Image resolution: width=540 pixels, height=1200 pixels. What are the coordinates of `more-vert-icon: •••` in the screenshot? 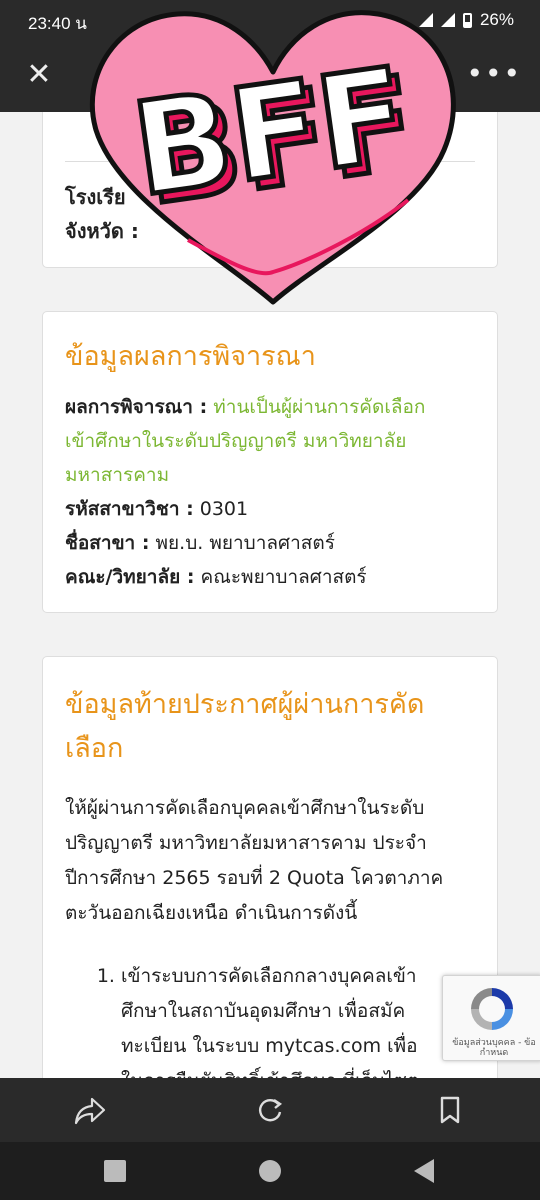 It's located at (494, 74).